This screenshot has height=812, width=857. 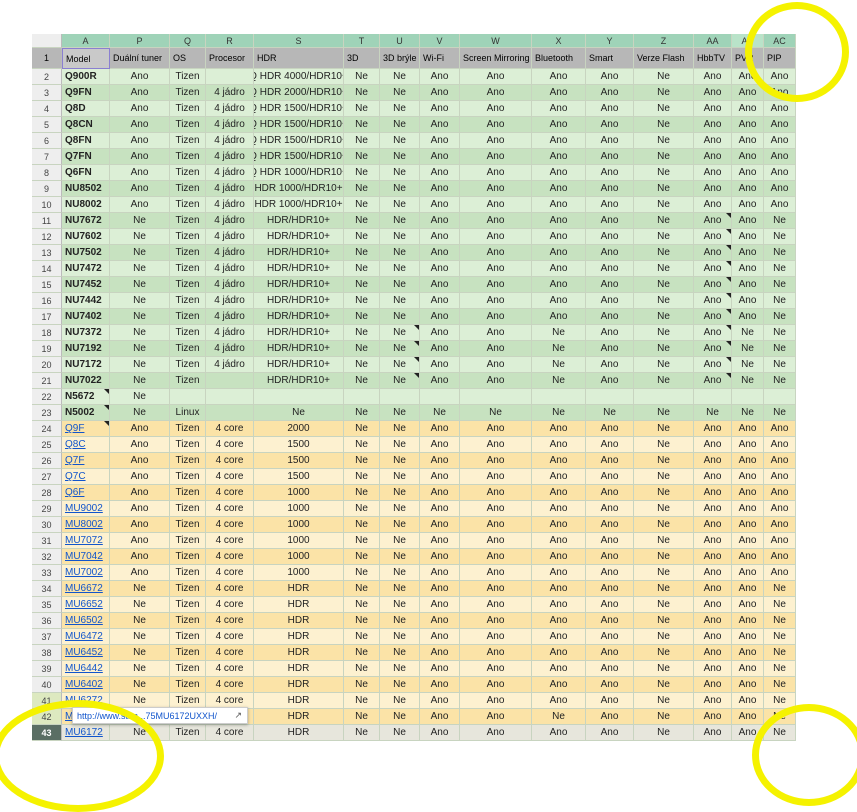 What do you see at coordinates (86, 653) in the screenshot?
I see `model-cell: MU6452` at bounding box center [86, 653].